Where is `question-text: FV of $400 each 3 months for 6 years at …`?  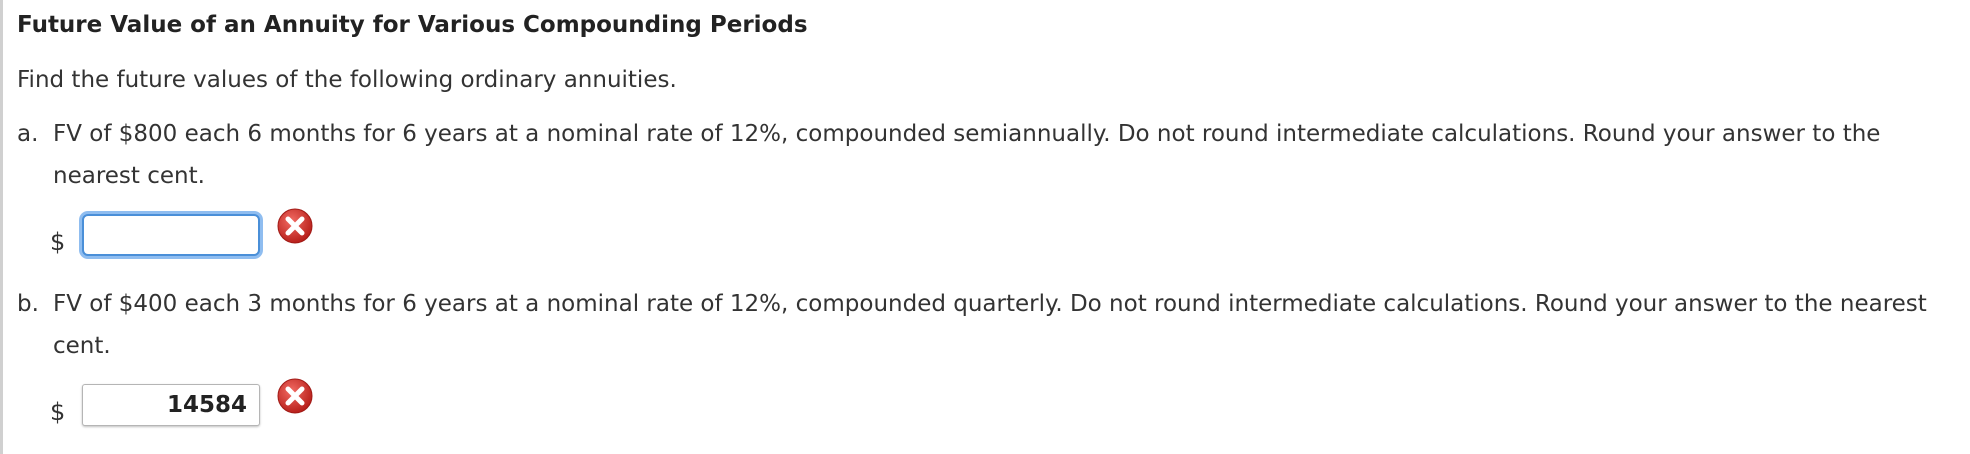
question-text: FV of $400 each 3 months for 6 years at … is located at coordinates (990, 325).